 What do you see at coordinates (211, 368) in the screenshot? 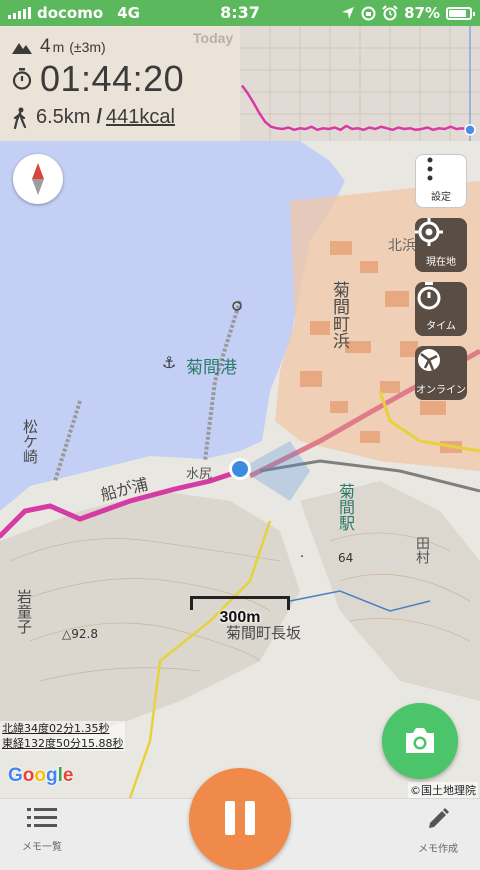
I see `label-port: 菊間港` at bounding box center [211, 368].